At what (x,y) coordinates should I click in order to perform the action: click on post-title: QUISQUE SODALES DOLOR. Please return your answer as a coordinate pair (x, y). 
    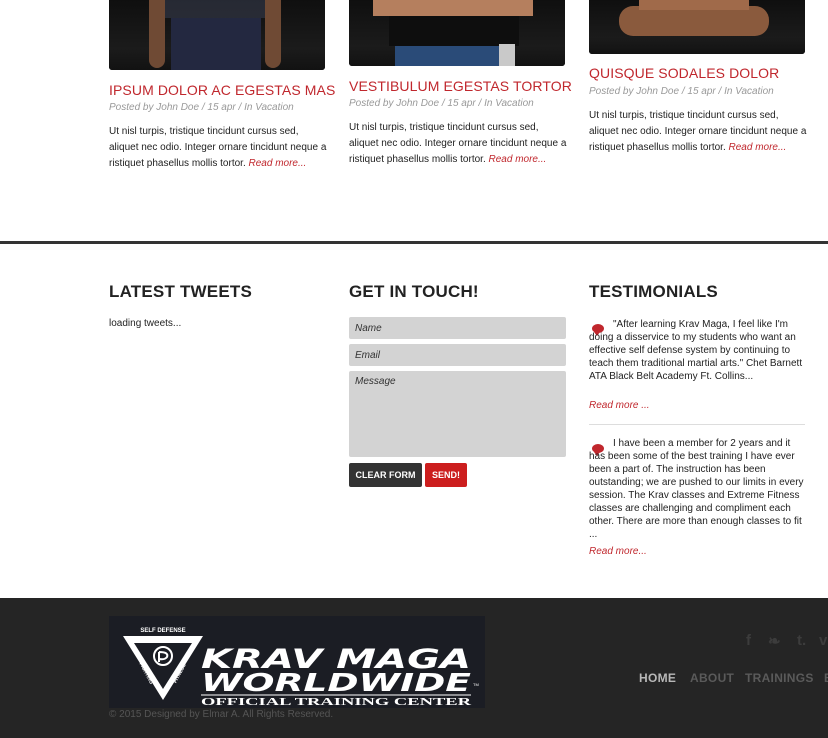
    Looking at the image, I should click on (684, 73).